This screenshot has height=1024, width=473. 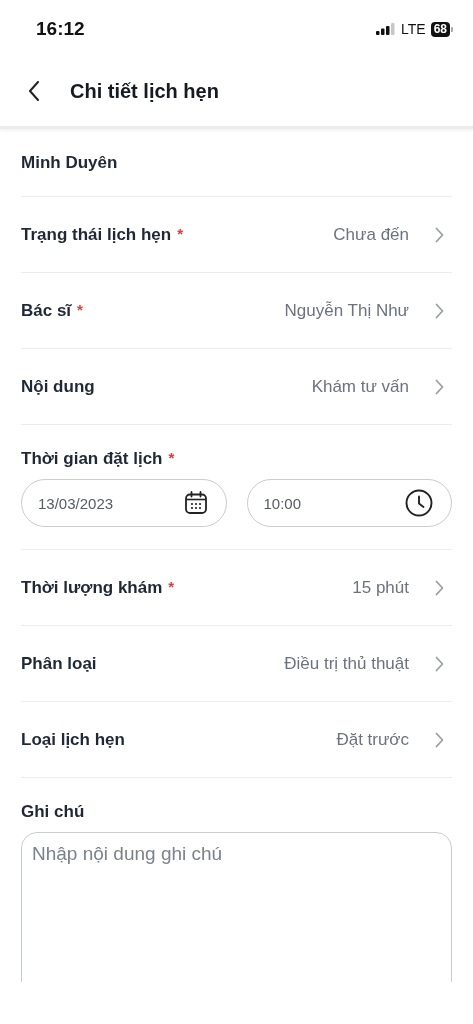 What do you see at coordinates (236, 907) in the screenshot?
I see `note-field: Nhập nội dung ghi chú` at bounding box center [236, 907].